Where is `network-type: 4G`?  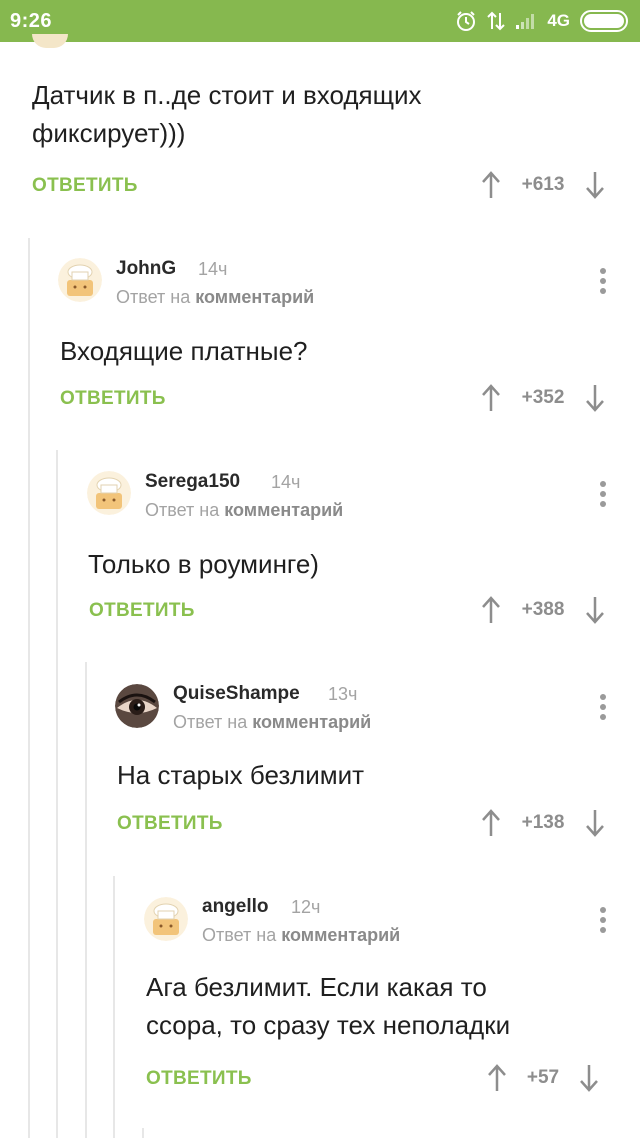 network-type: 4G is located at coordinates (558, 20).